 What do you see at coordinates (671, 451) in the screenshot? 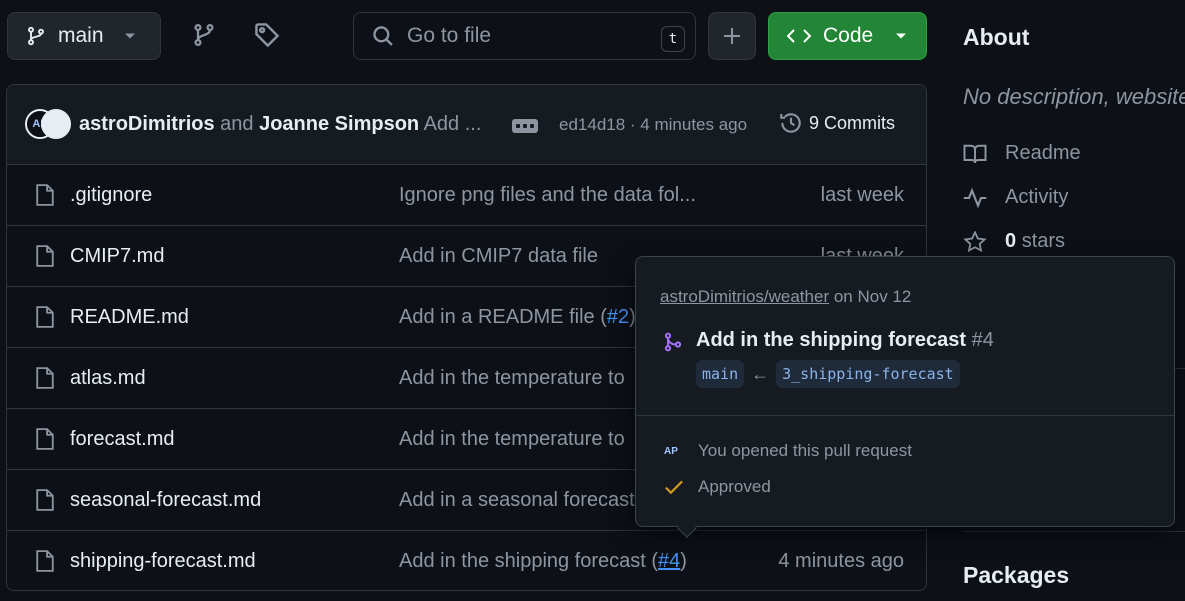
I see `avatar: AP` at bounding box center [671, 451].